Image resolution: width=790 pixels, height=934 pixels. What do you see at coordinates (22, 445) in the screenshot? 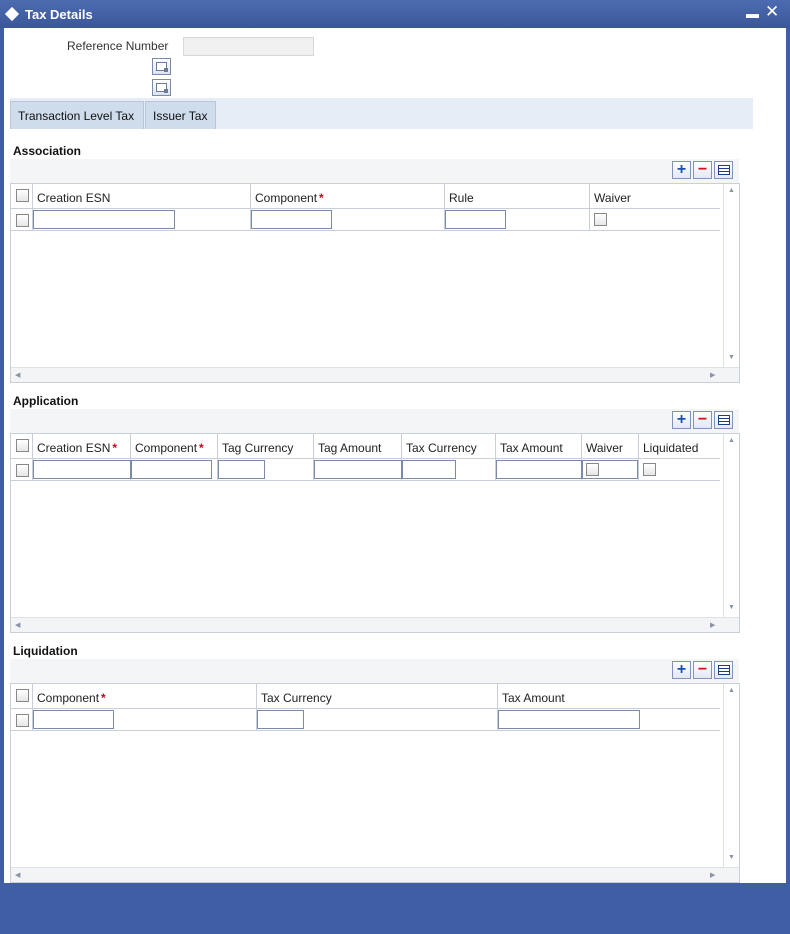
I see `application-select-all-checkbox` at bounding box center [22, 445].